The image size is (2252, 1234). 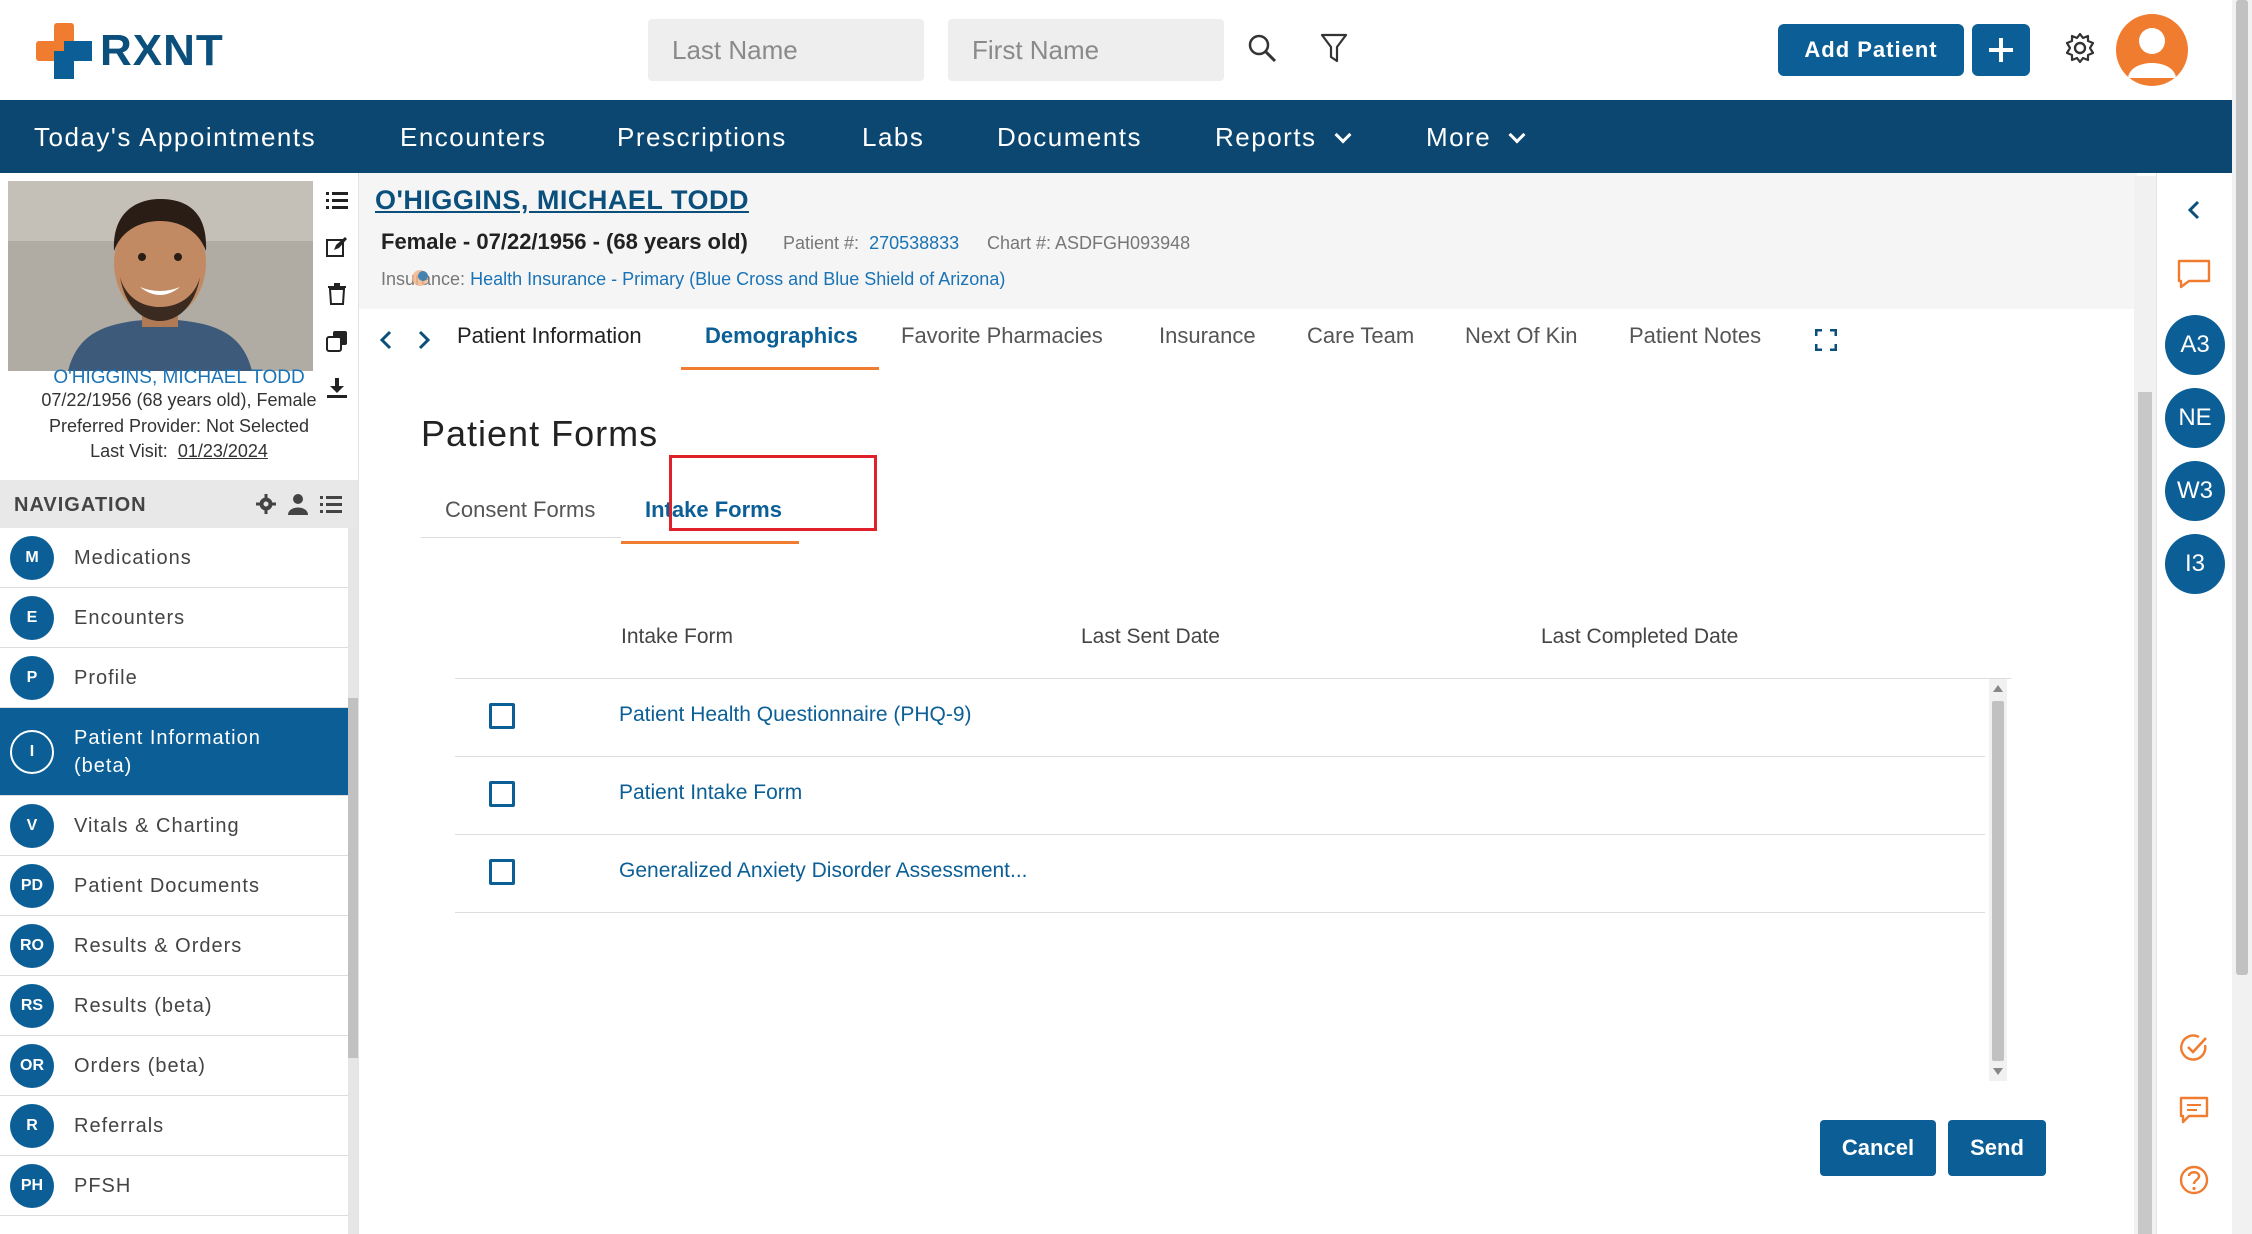 What do you see at coordinates (2194, 703) in the screenshot?
I see `right-rail: A3 NE W3 I3` at bounding box center [2194, 703].